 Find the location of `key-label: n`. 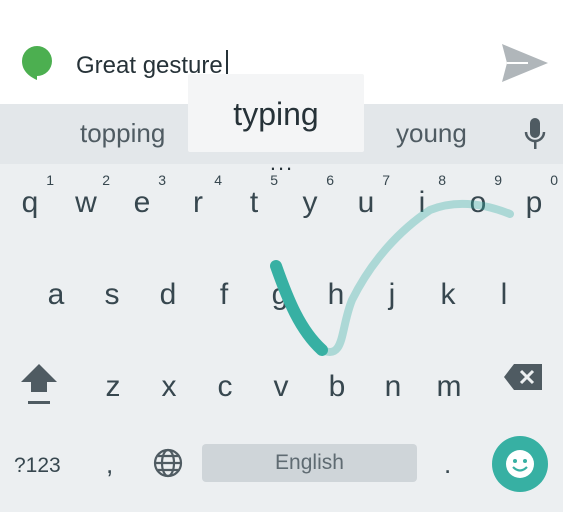

key-label: n is located at coordinates (393, 386).